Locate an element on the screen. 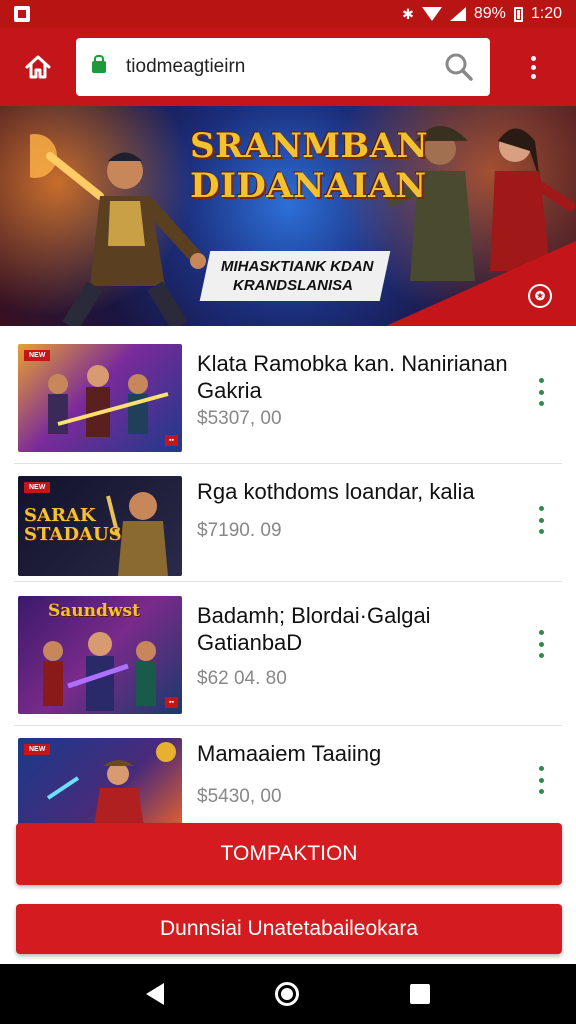 The image size is (576, 1024). home-circle-icon is located at coordinates (286, 994).